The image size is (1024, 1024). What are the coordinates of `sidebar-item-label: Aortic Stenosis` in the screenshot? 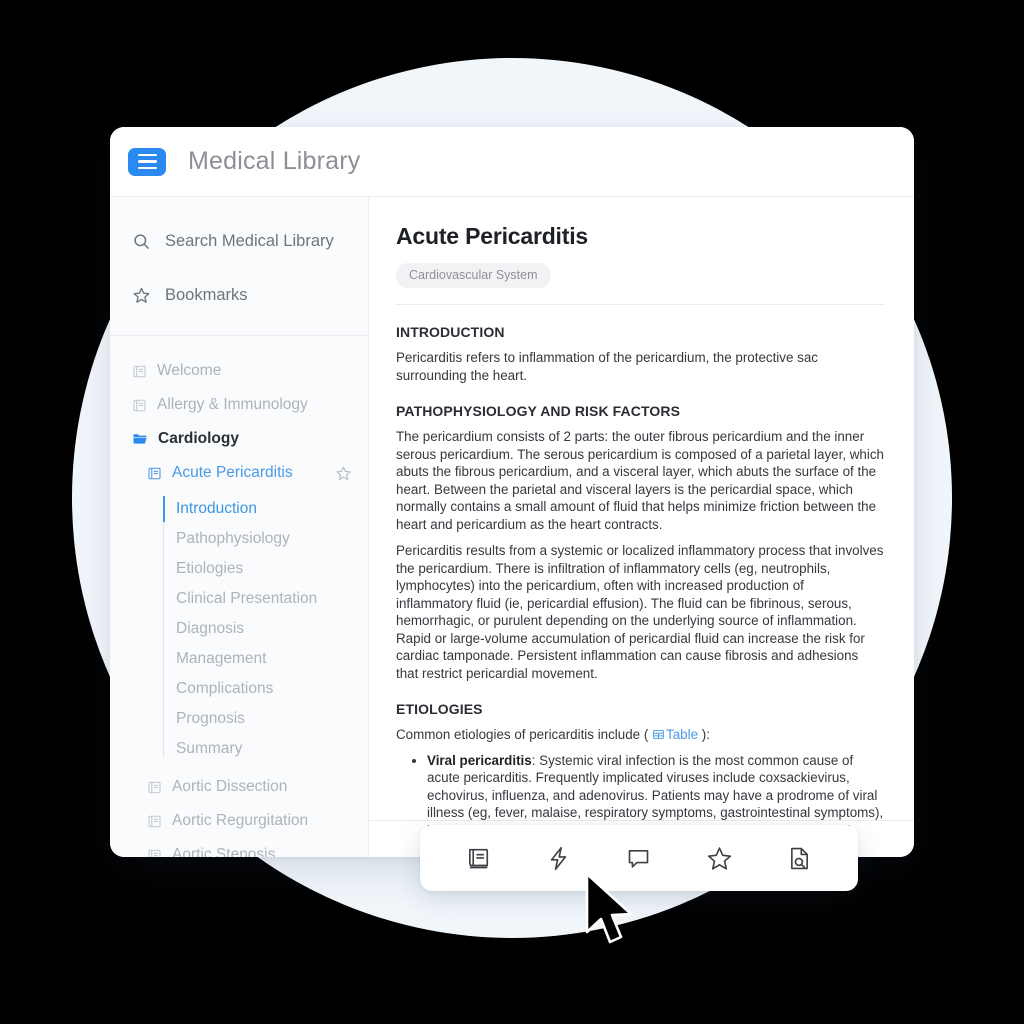 It's located at (224, 851).